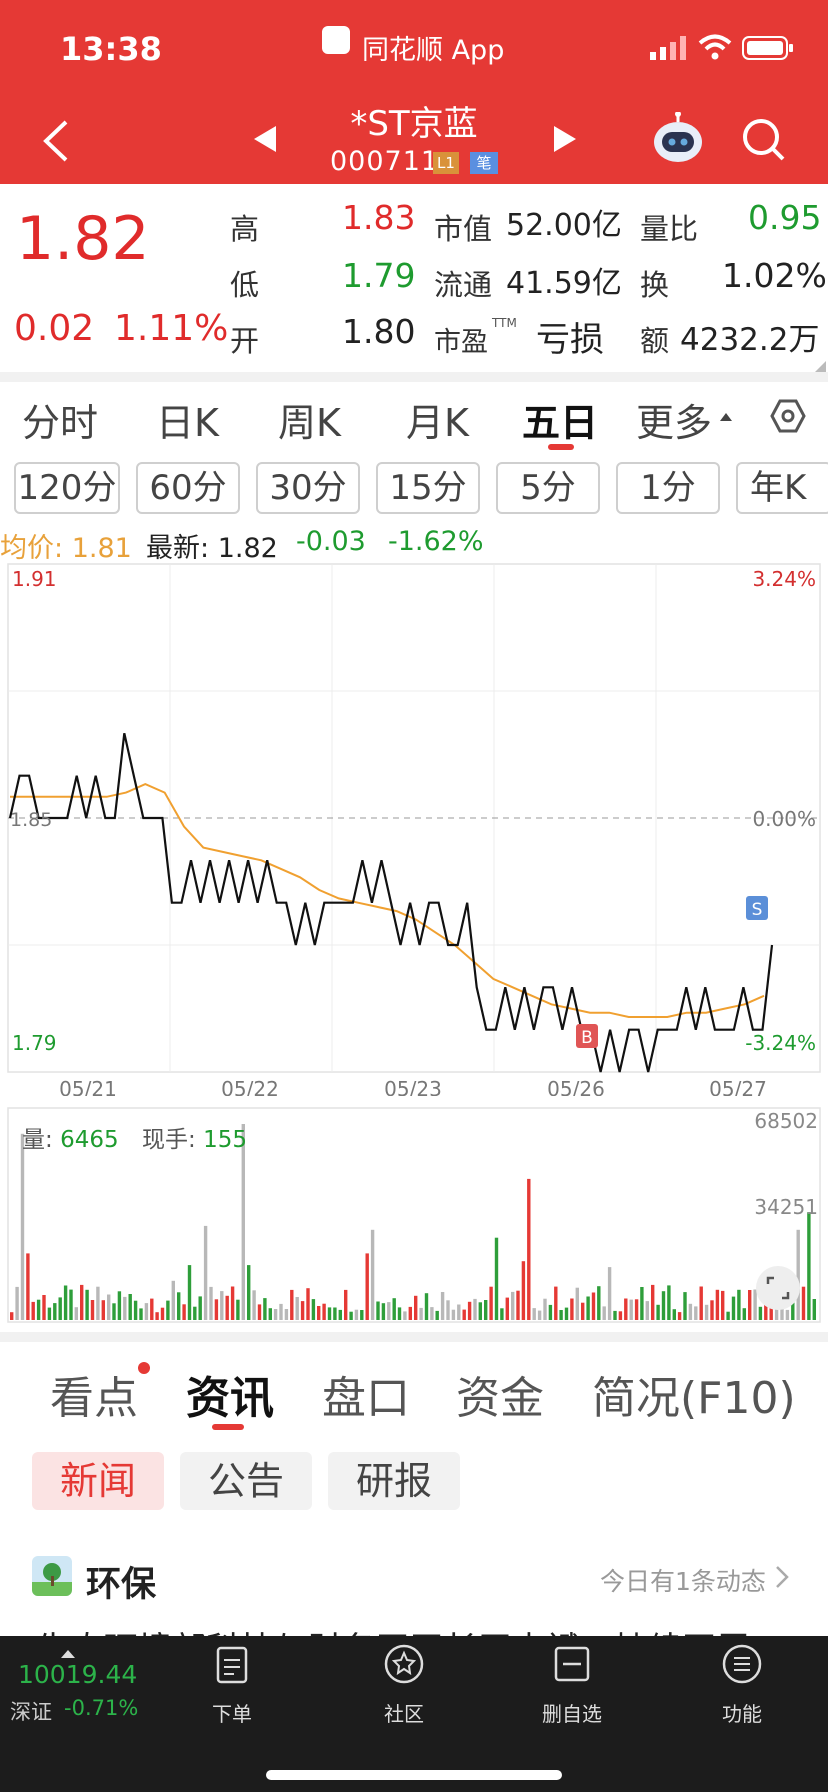 The image size is (828, 1792). Describe the element at coordinates (34, 1043) in the screenshot. I see `y-min-label: 1.79` at that location.